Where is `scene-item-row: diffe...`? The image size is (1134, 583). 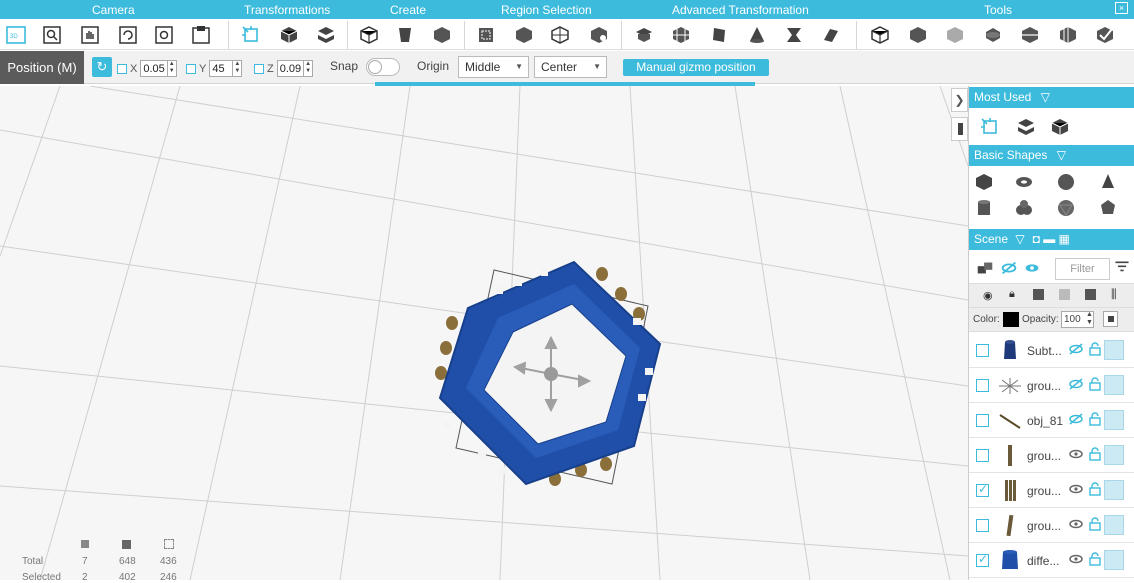
scene-item-row: diffe... is located at coordinates (1051, 560).